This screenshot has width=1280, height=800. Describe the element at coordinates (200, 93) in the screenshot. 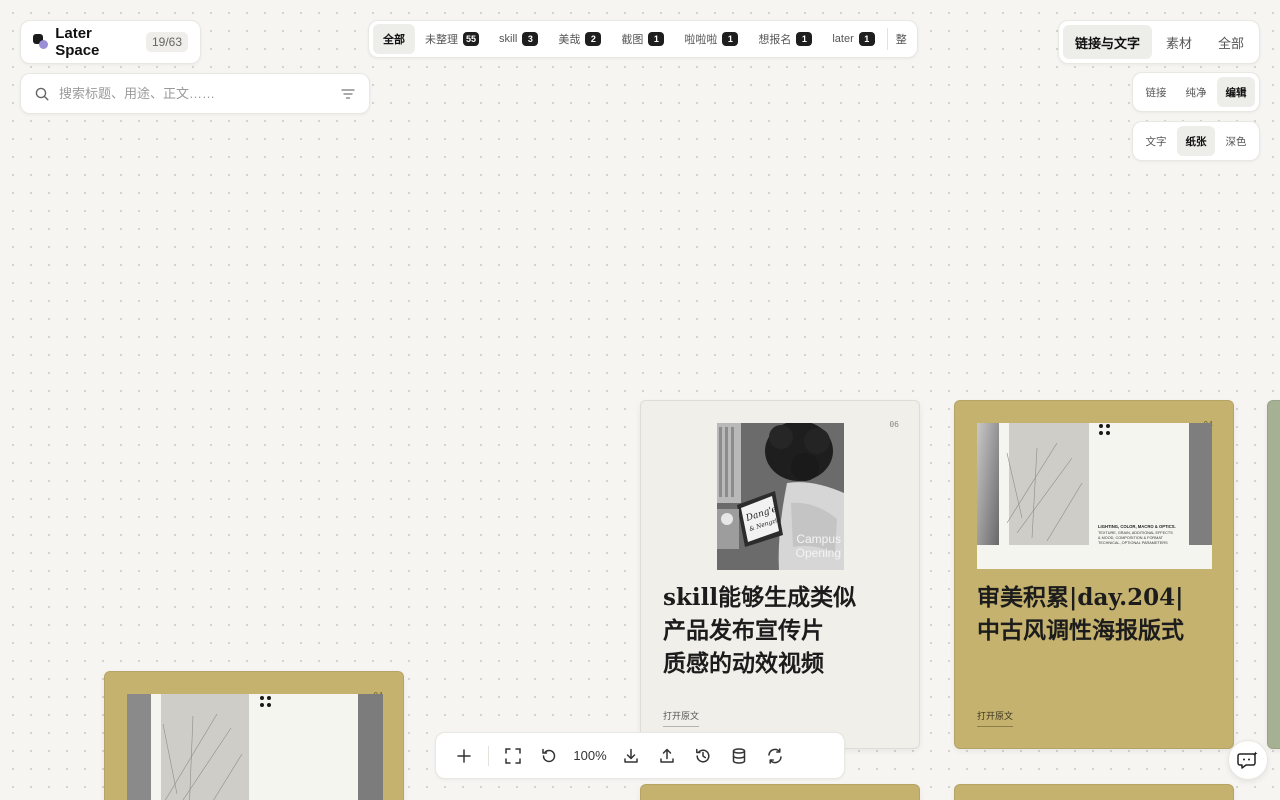

I see `search-input` at that location.